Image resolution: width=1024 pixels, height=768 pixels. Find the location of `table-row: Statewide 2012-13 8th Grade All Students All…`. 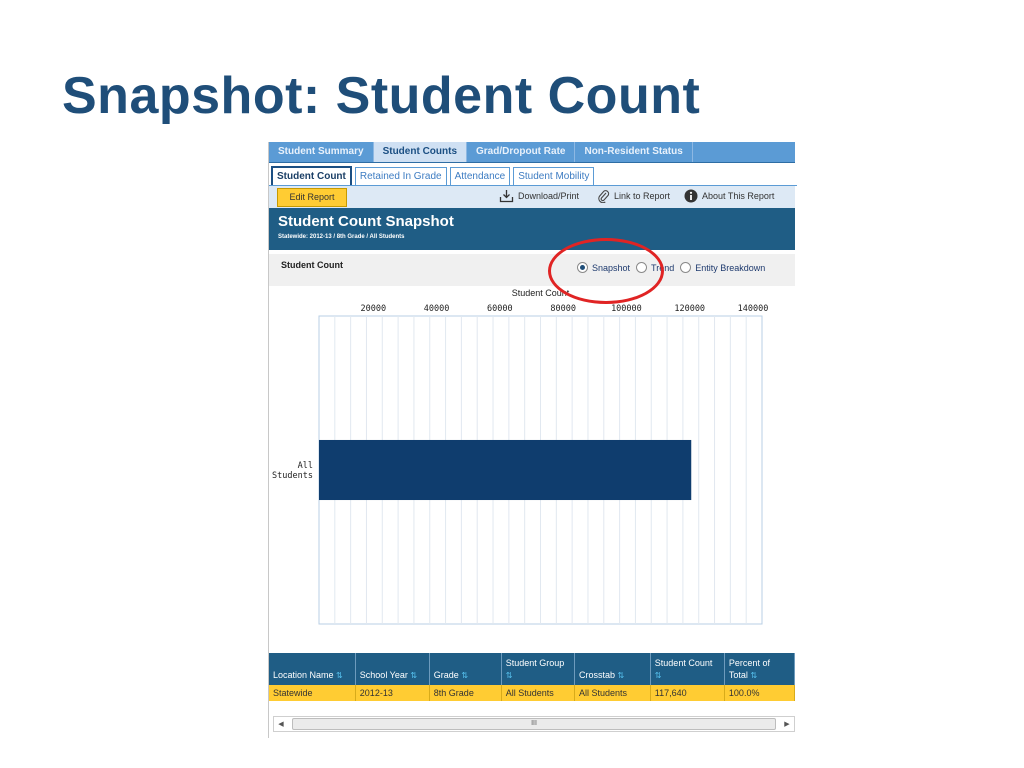

table-row: Statewide 2012-13 8th Grade All Students All… is located at coordinates (532, 693).